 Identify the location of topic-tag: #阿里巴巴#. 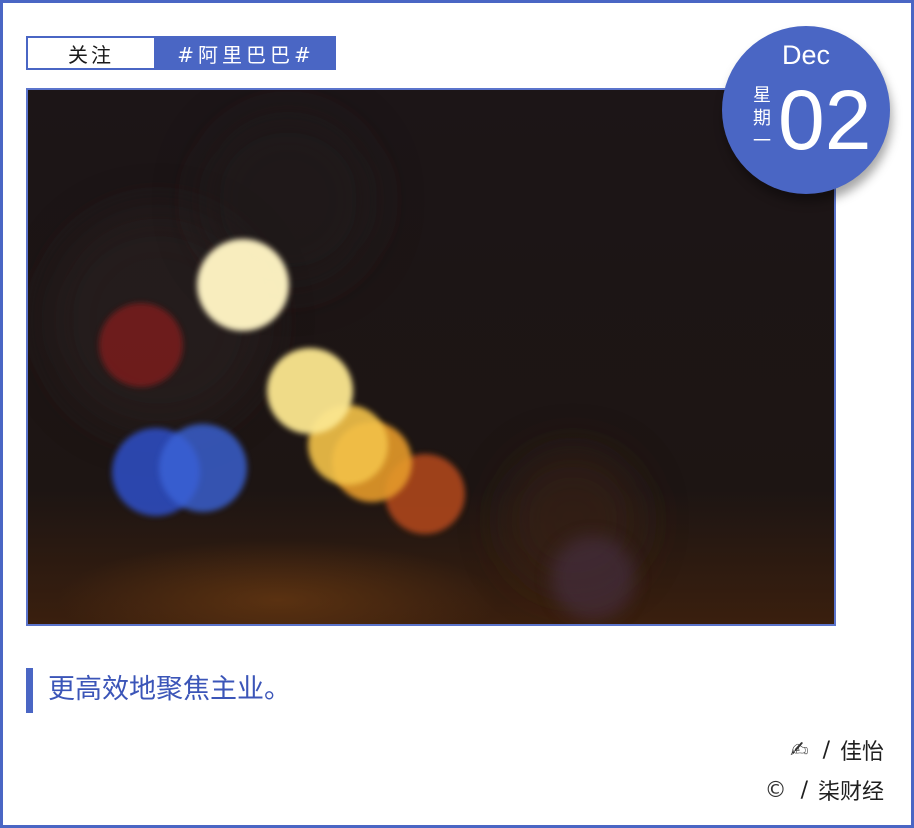
(246, 53).